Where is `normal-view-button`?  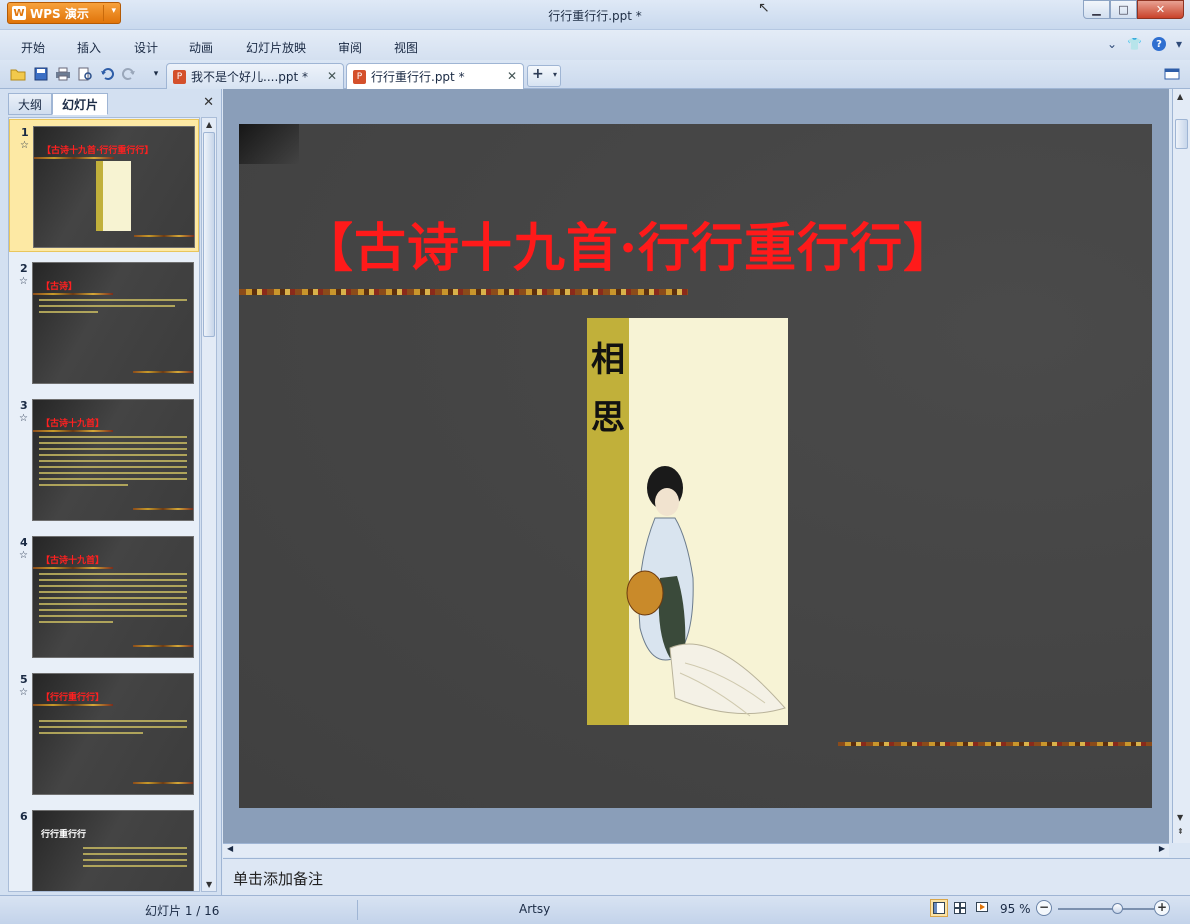
normal-view-button is located at coordinates (939, 908).